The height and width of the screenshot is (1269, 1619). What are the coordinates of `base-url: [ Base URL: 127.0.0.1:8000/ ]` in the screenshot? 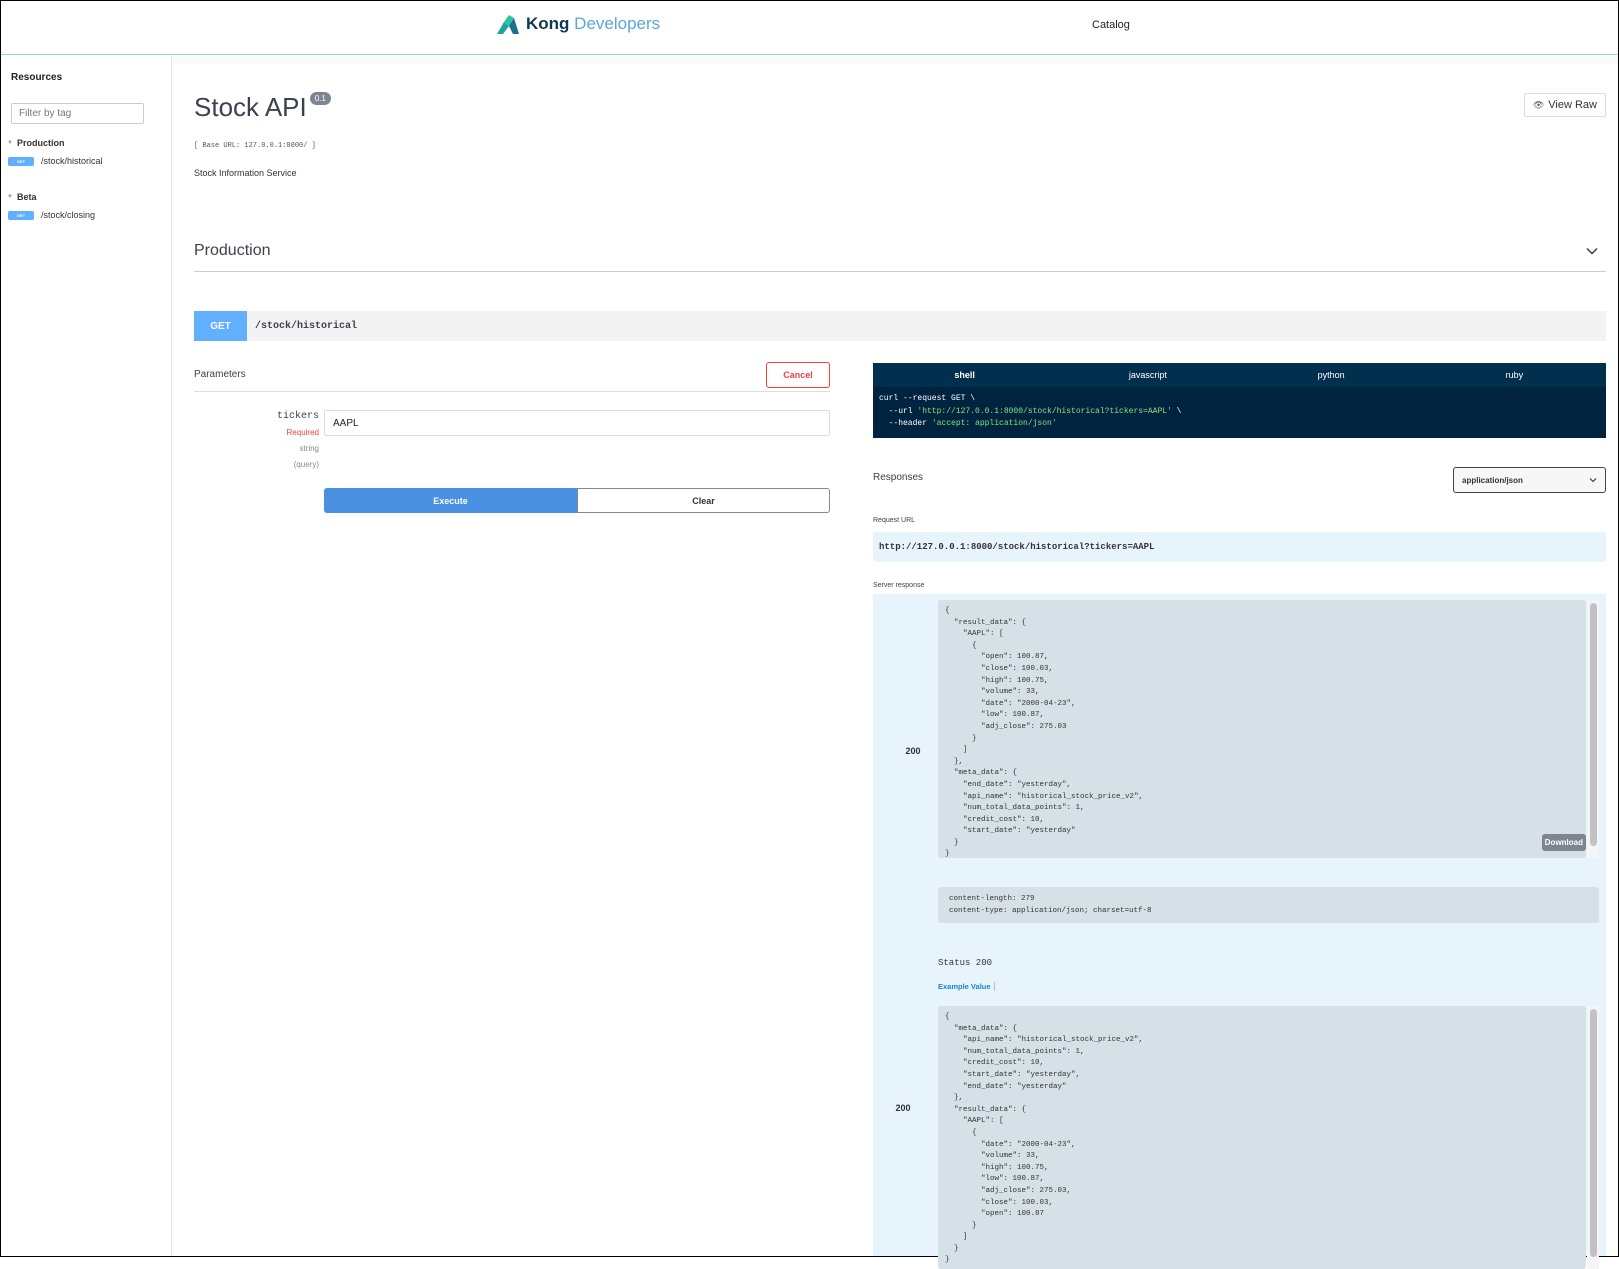 It's located at (255, 146).